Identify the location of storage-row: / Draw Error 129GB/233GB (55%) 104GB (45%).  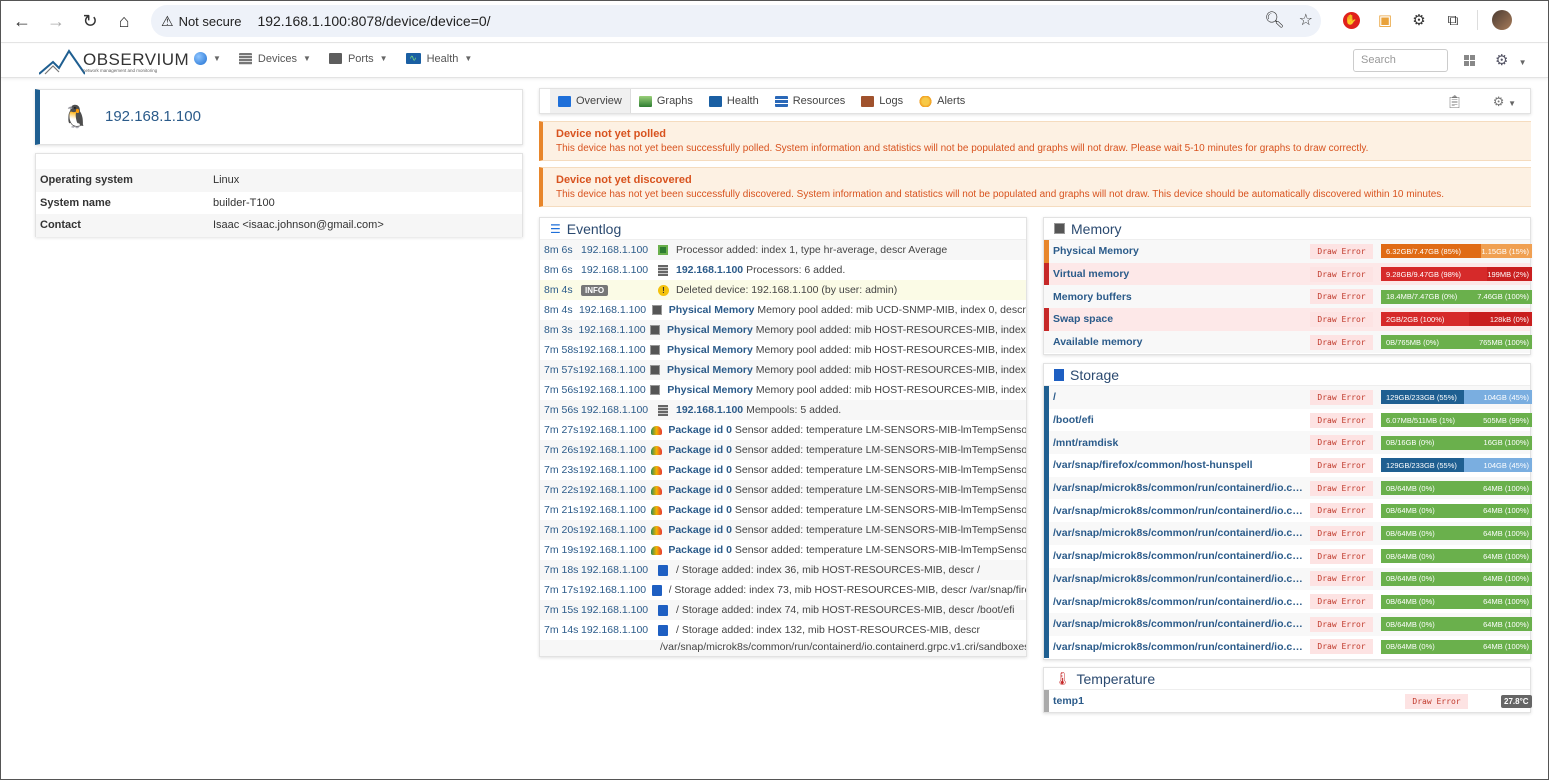
(1288, 397).